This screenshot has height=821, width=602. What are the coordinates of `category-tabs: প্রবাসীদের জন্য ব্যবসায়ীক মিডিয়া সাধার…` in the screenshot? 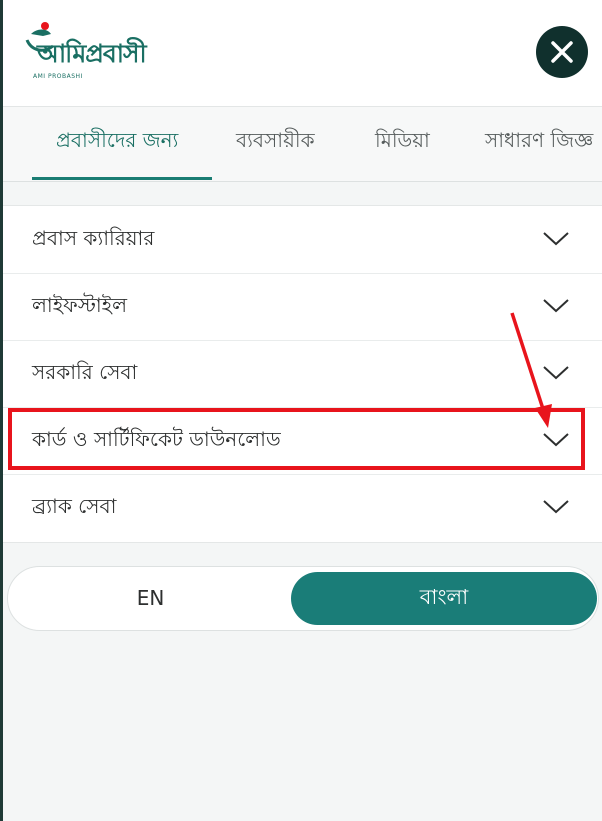 It's located at (302, 144).